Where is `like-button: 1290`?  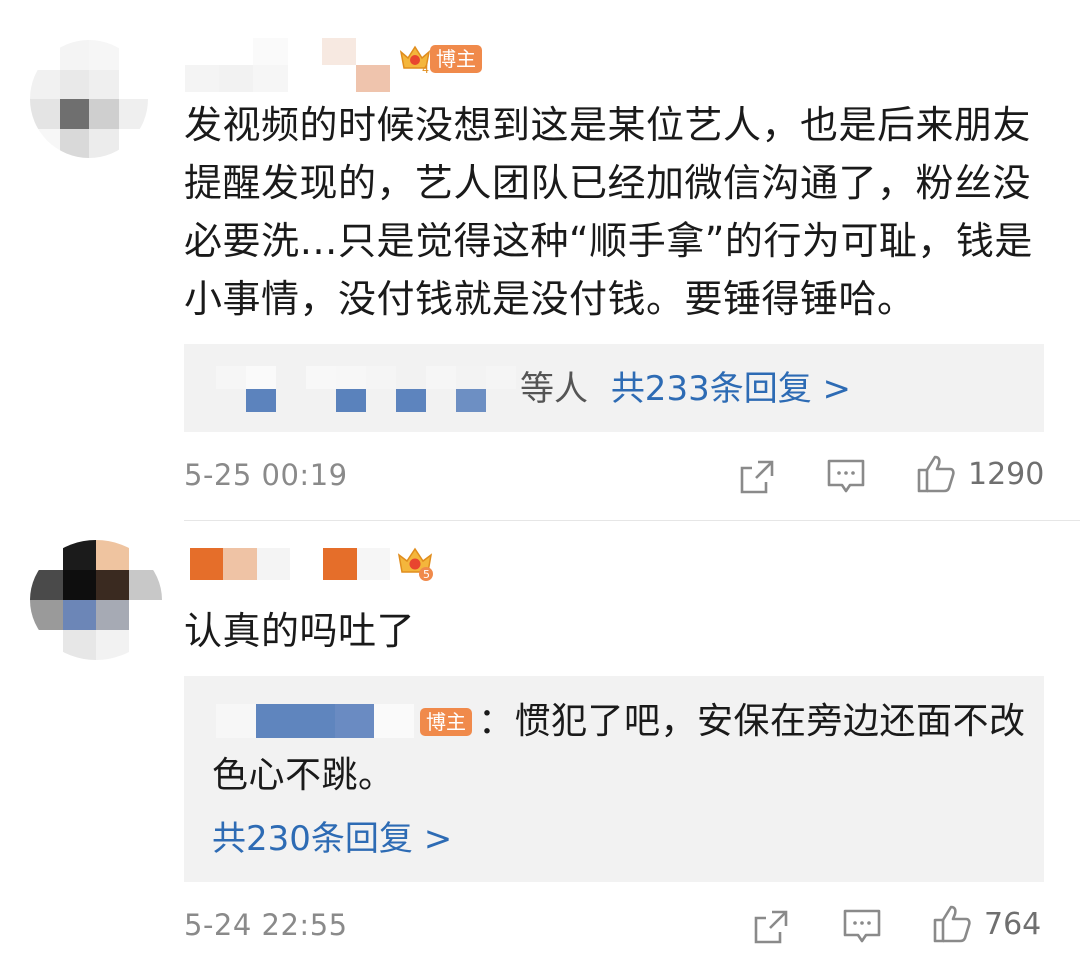 like-button: 1290 is located at coordinates (980, 474).